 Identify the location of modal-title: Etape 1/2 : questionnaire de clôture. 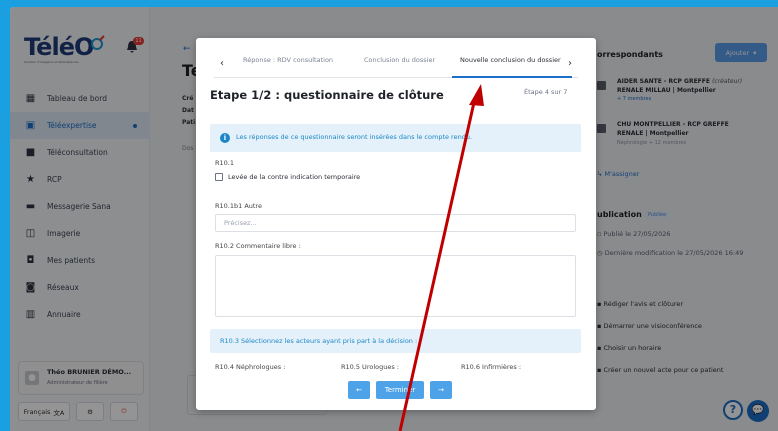
(327, 95).